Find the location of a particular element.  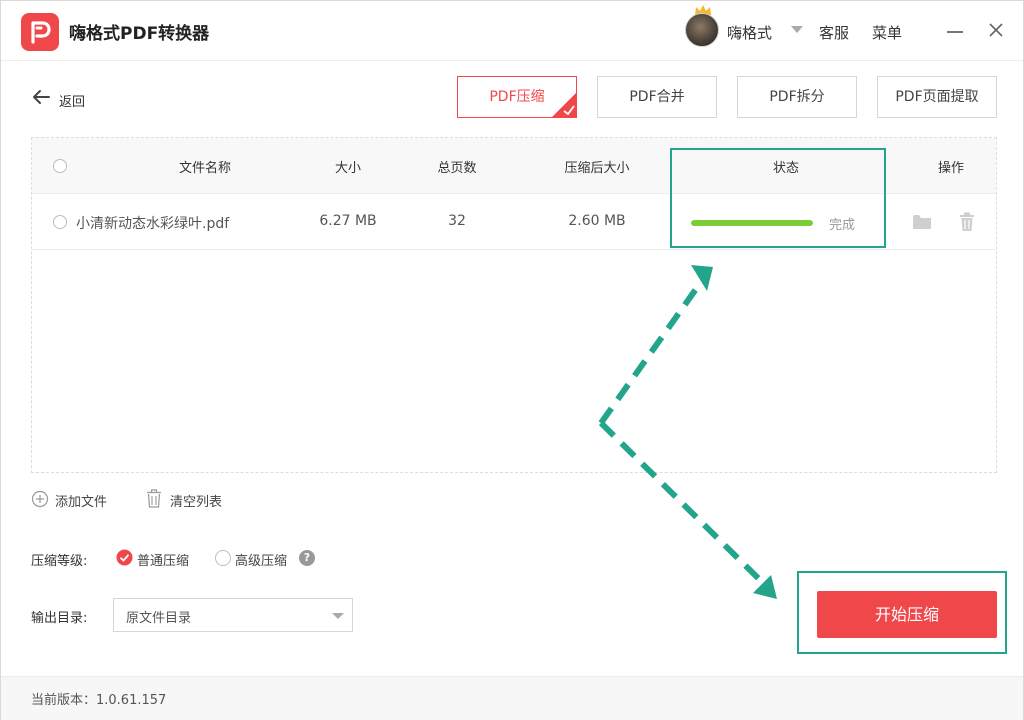

caret-down-icon is located at coordinates (797, 29).